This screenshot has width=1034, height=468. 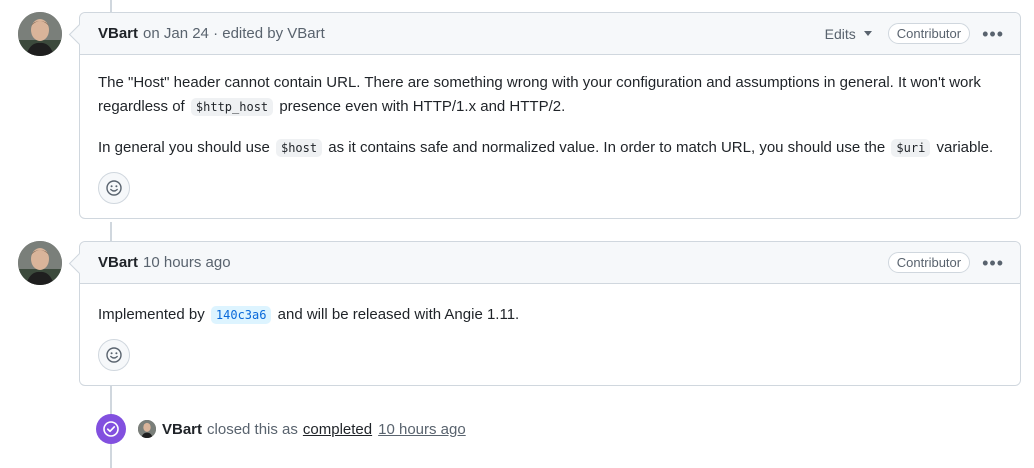 What do you see at coordinates (965, 147) in the screenshot?
I see `paragraph-text: variable.` at bounding box center [965, 147].